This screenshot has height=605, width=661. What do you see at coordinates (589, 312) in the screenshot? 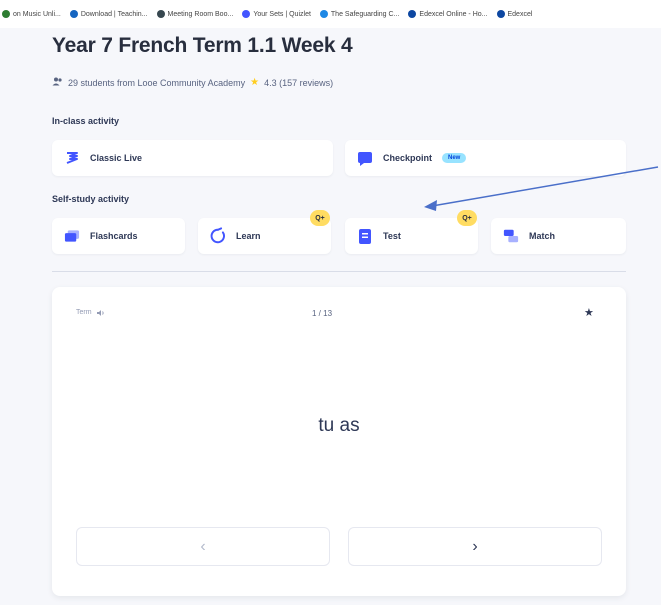
I see `star-icon: ★` at bounding box center [589, 312].